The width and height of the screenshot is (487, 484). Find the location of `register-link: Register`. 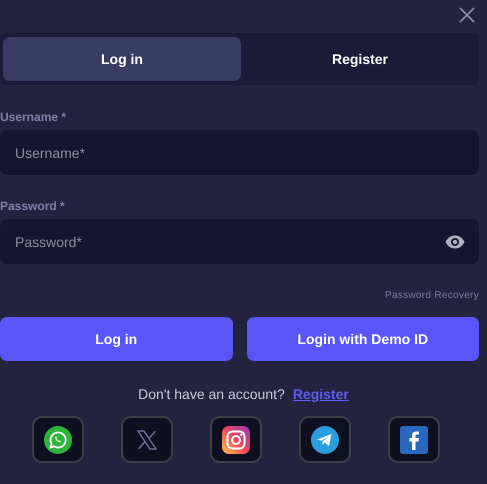

register-link: Register is located at coordinates (320, 394).